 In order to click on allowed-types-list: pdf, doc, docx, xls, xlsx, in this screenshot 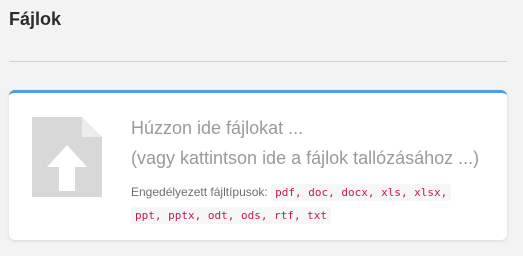, I will do `click(361, 192)`.